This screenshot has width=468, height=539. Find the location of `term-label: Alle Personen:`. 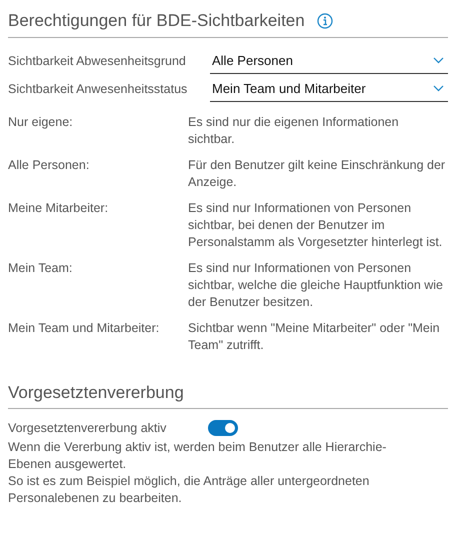

term-label: Alle Personen: is located at coordinates (49, 165).